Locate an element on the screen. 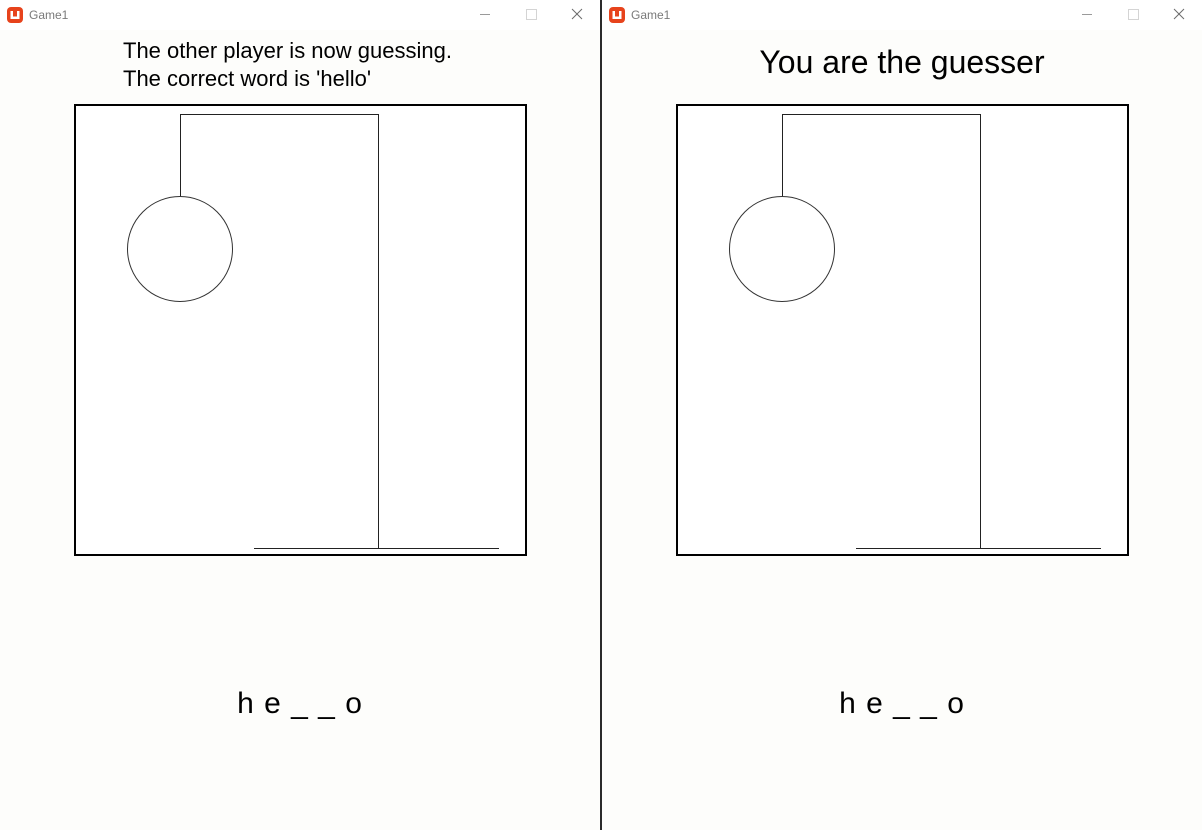  status-title: You are the guesser is located at coordinates (902, 62).